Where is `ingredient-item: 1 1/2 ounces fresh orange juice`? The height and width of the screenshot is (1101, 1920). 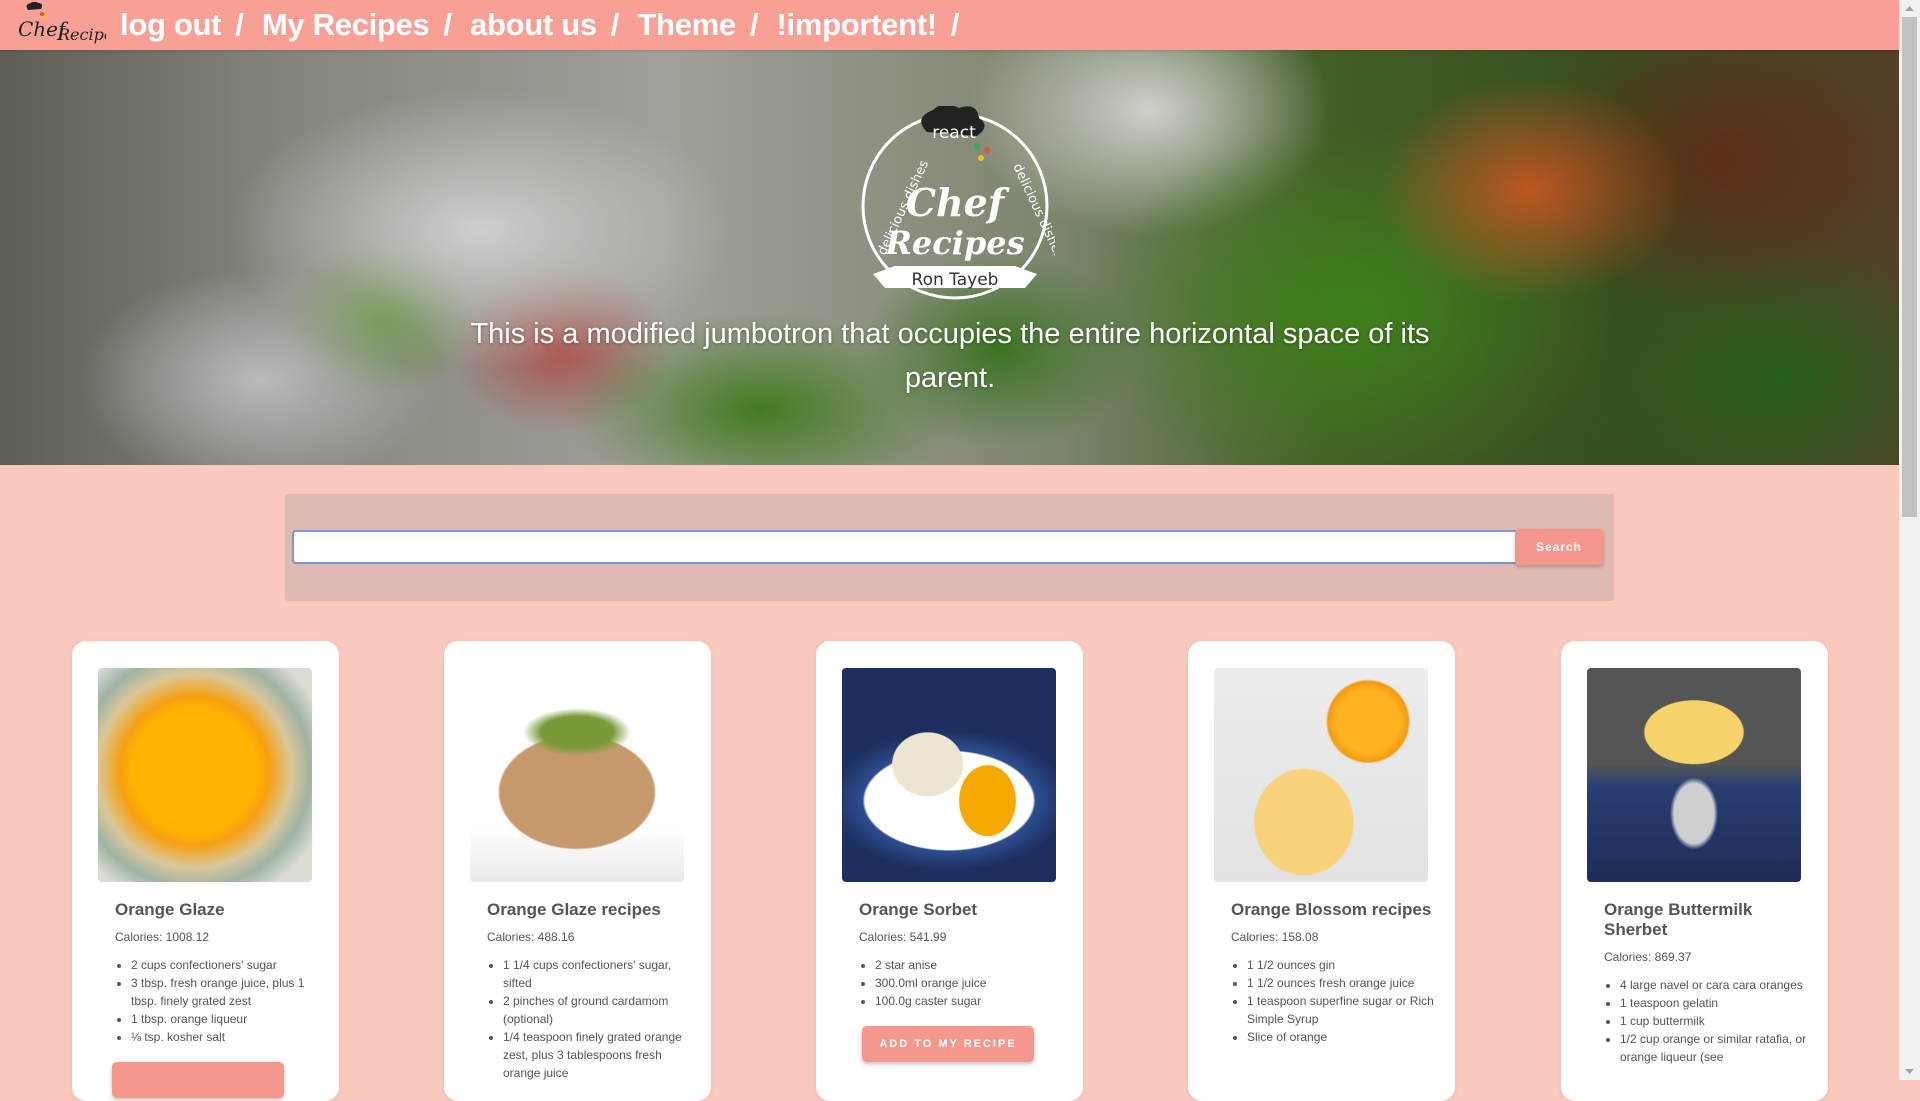 ingredient-item: 1 1/2 ounces fresh orange juice is located at coordinates (1342, 983).